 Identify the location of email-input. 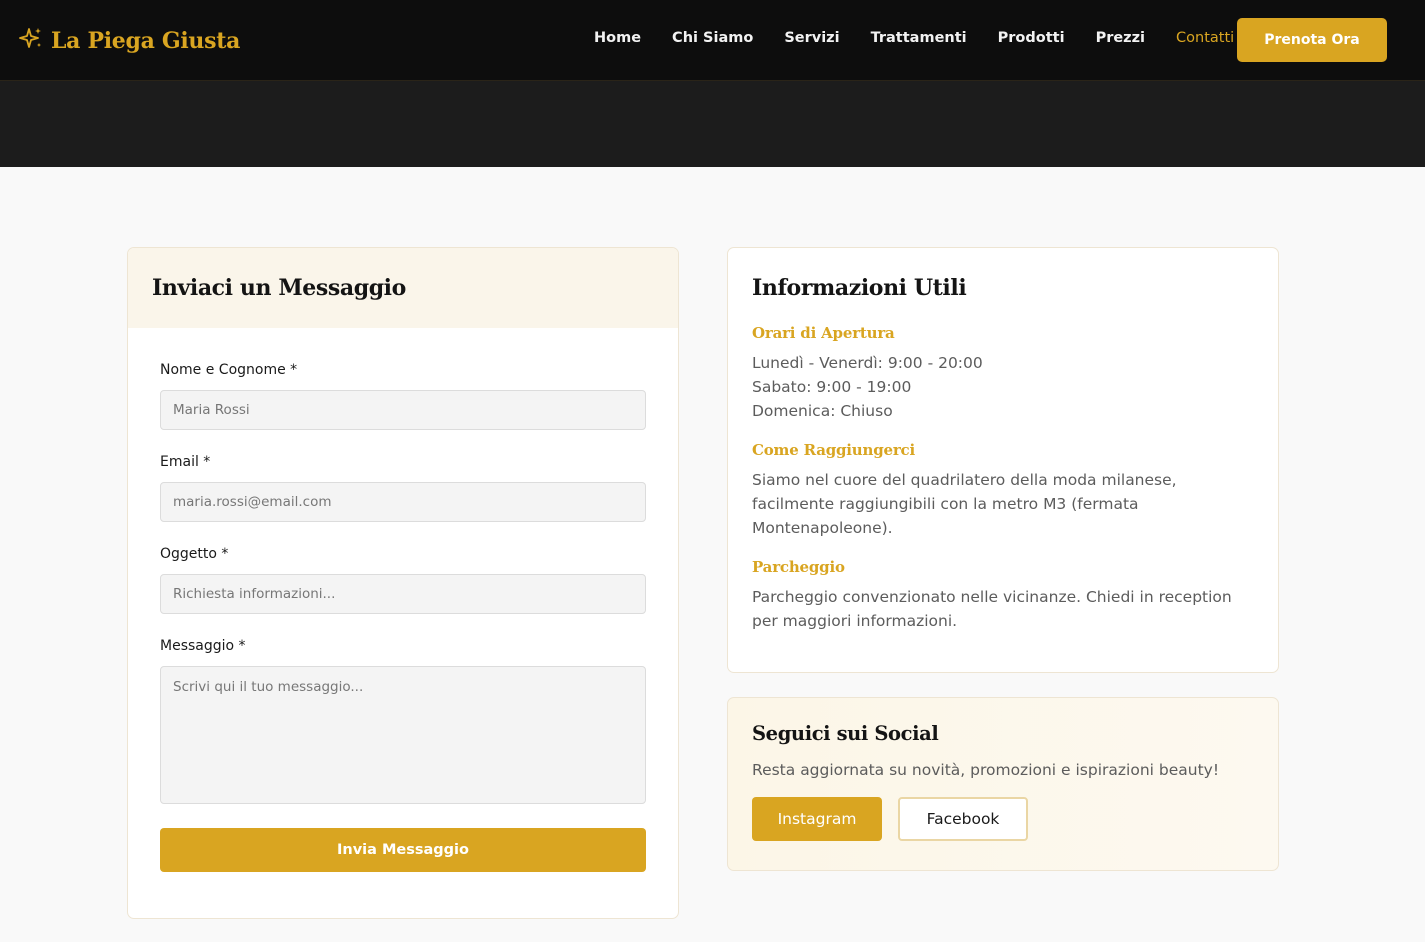
(403, 502).